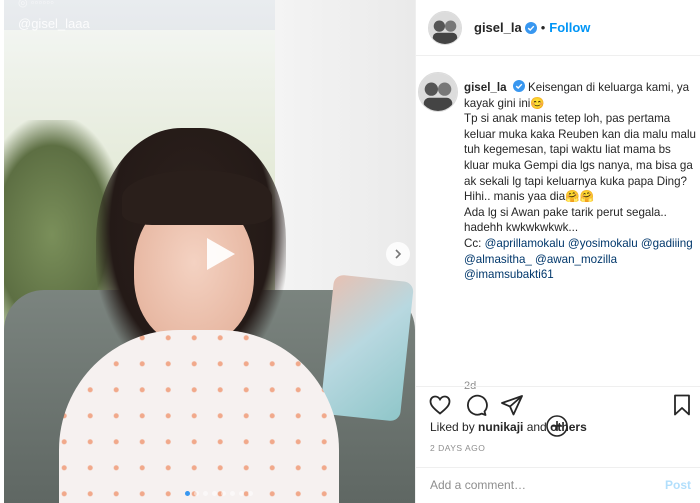  What do you see at coordinates (568, 427) in the screenshot?
I see `likes-others: others` at bounding box center [568, 427].